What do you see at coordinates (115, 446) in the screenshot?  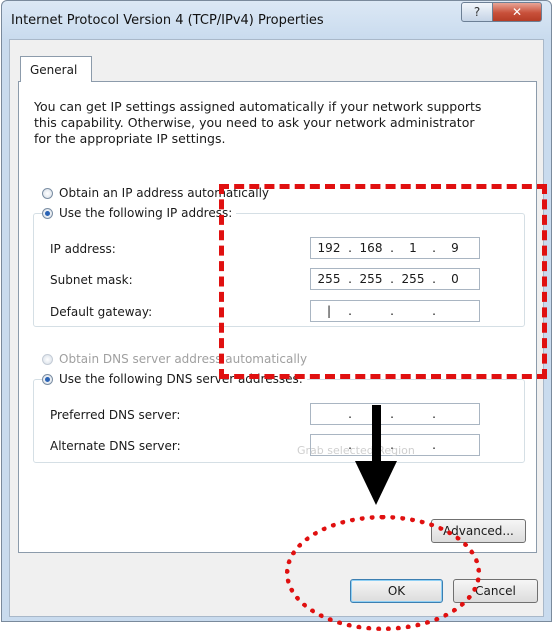 I see `alternate-dns-label: Alternate DNS server:` at bounding box center [115, 446].